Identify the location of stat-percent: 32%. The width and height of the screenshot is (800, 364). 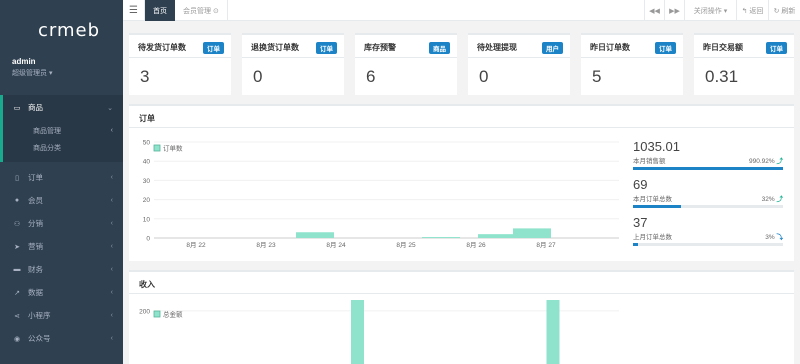
(768, 199).